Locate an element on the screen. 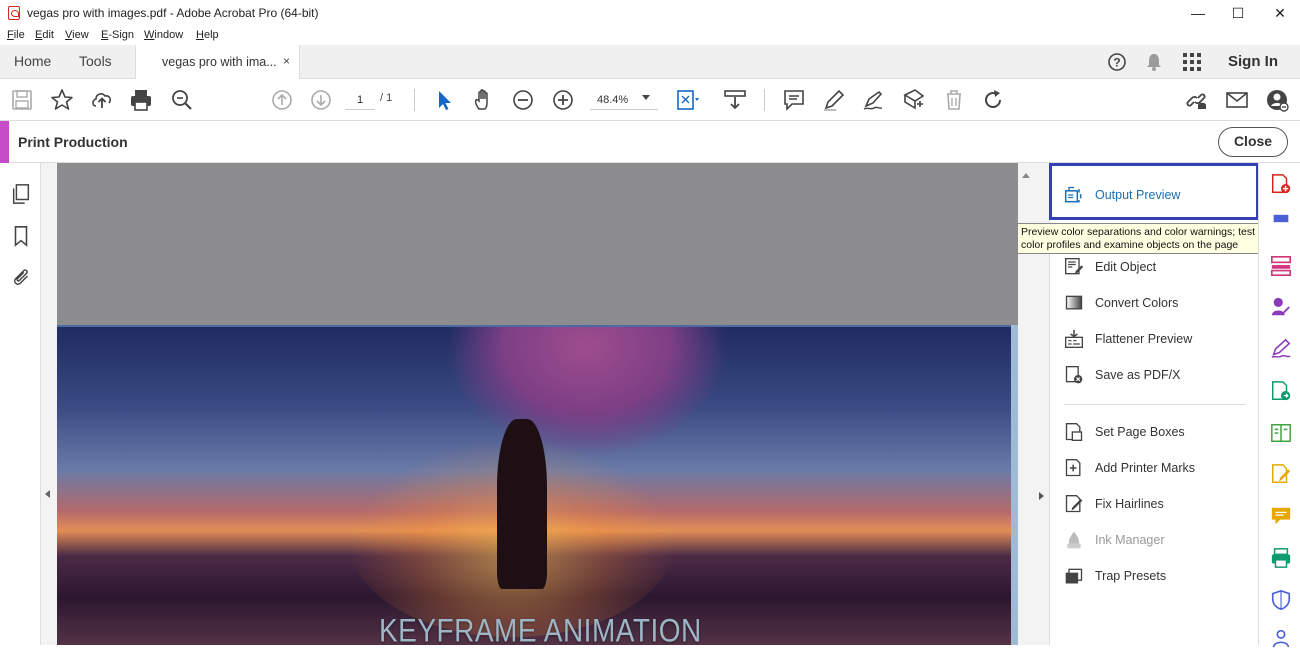 The image size is (1300, 649). left-panel-gutter is located at coordinates (49, 404).